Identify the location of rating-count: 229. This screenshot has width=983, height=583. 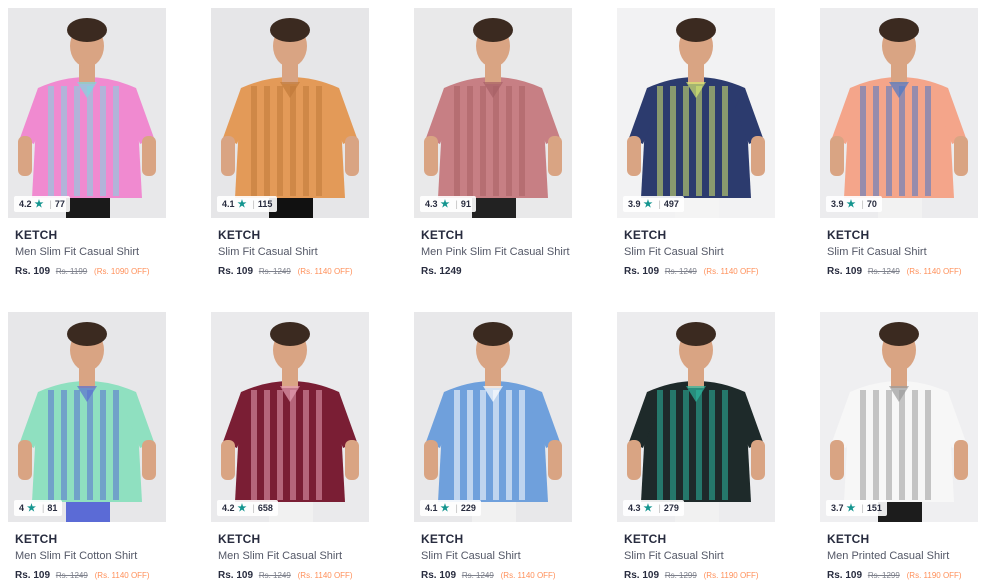
(468, 508).